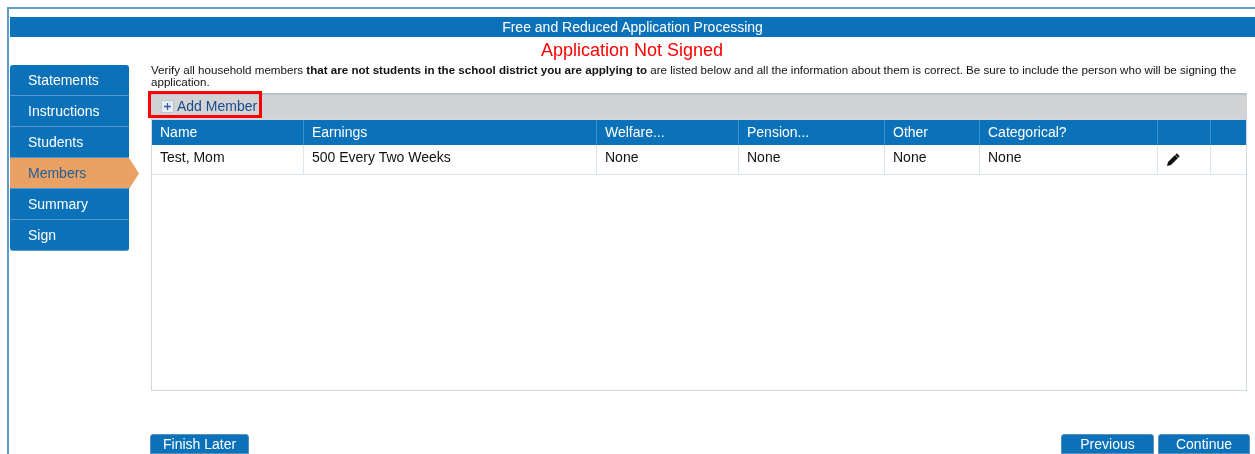 This screenshot has height=454, width=1255. Describe the element at coordinates (450, 160) in the screenshot. I see `table-cell: 500 Every Two Weeks` at that location.